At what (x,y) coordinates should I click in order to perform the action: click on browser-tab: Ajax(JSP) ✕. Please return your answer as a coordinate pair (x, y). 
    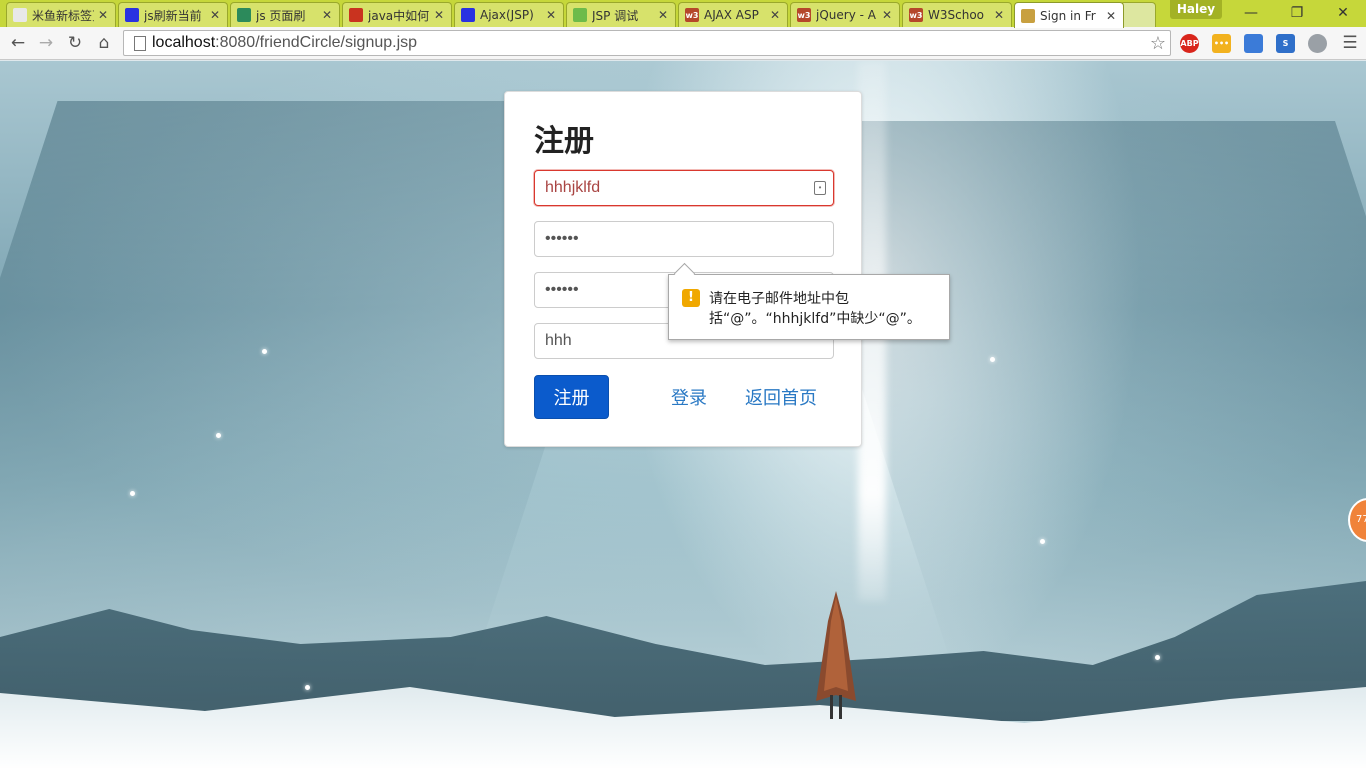
    Looking at the image, I should click on (509, 14).